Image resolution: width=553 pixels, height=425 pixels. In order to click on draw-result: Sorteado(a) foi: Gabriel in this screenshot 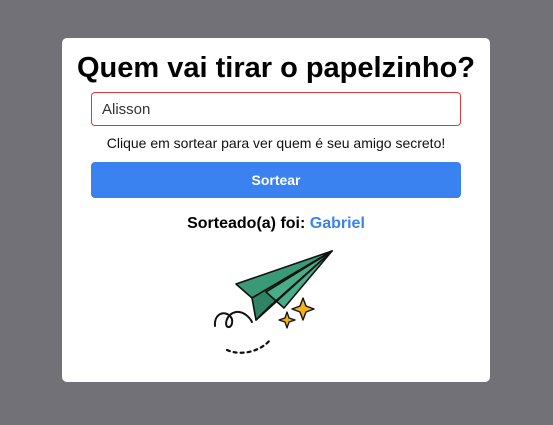, I will do `click(276, 224)`.